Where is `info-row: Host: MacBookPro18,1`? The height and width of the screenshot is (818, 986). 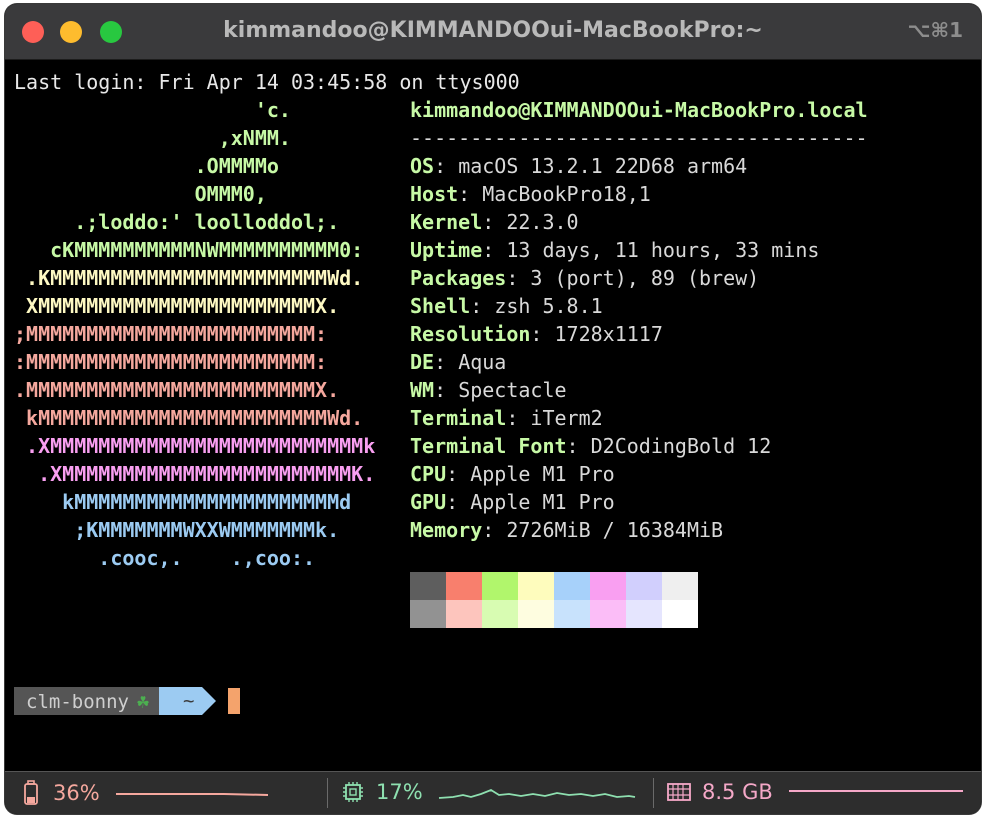
info-row: Host: MacBookPro18,1 is located at coordinates (530, 194).